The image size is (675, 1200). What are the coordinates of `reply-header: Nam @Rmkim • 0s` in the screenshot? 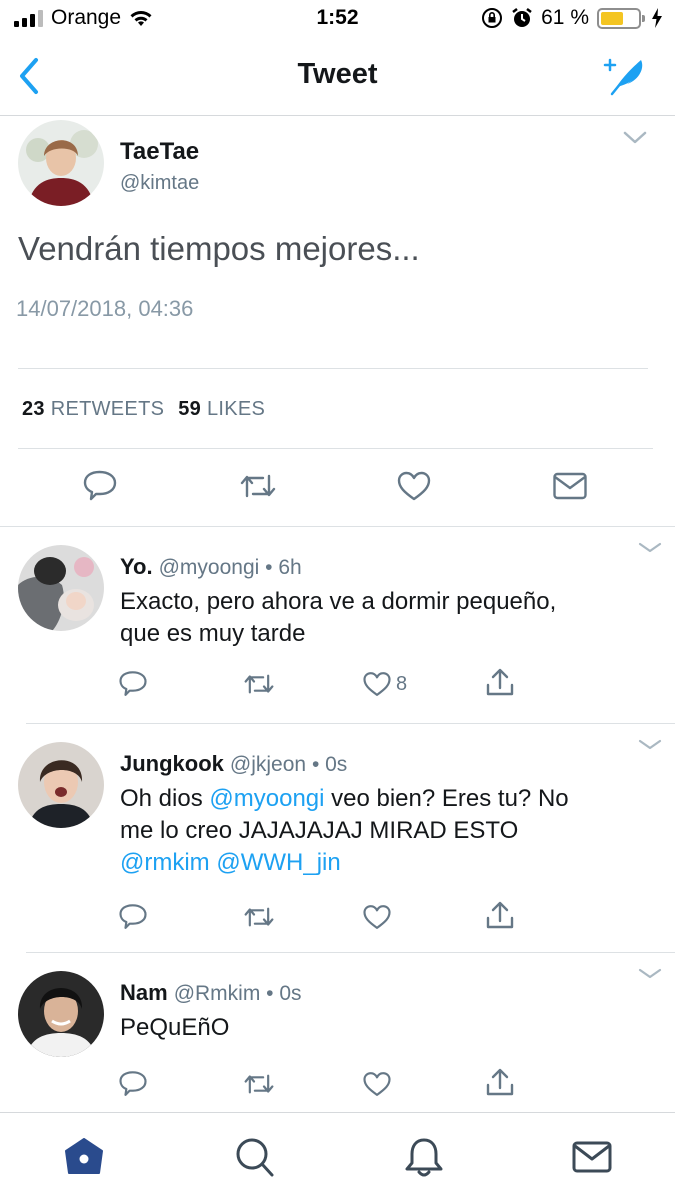 It's located at (211, 993).